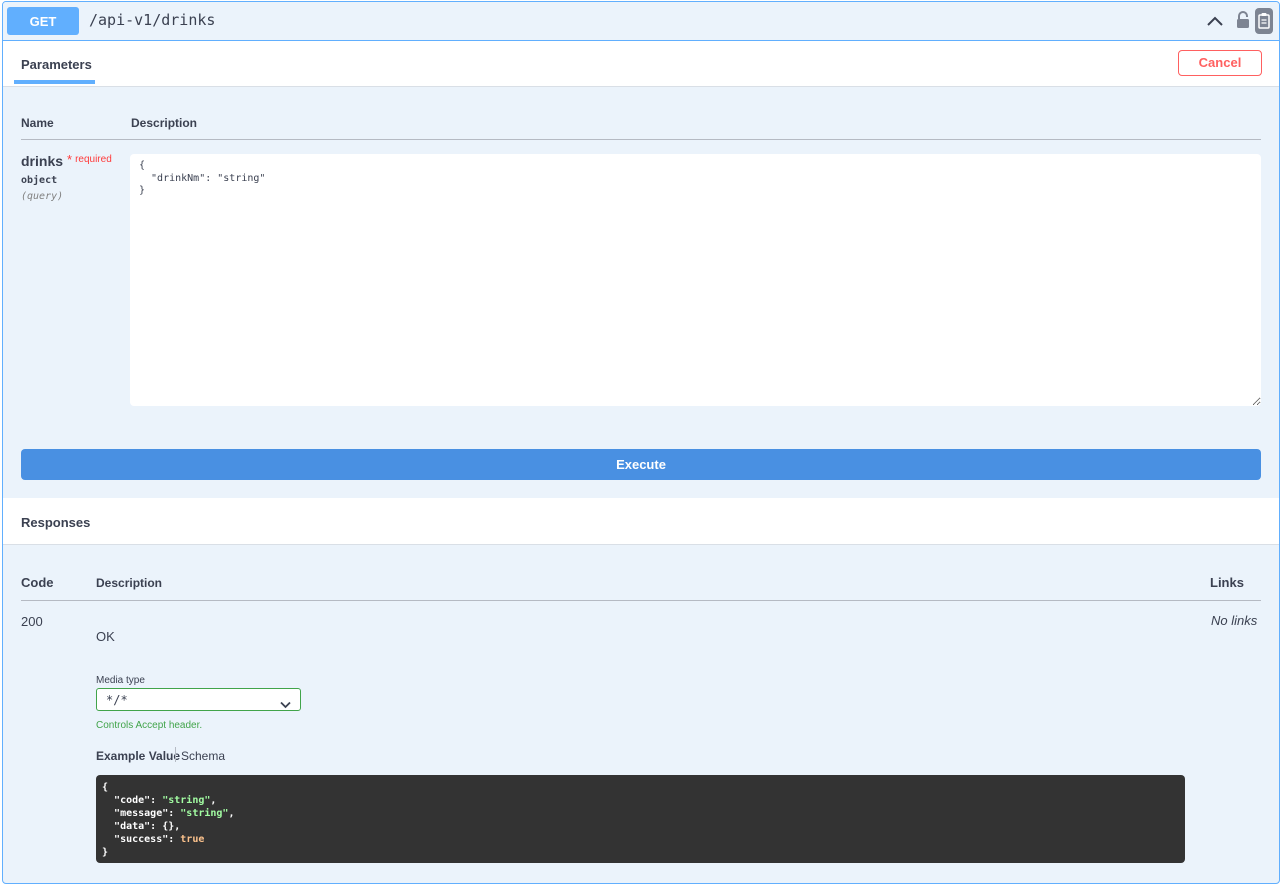 The image size is (1282, 886). Describe the element at coordinates (93, 159) in the screenshot. I see `required-label: required` at that location.